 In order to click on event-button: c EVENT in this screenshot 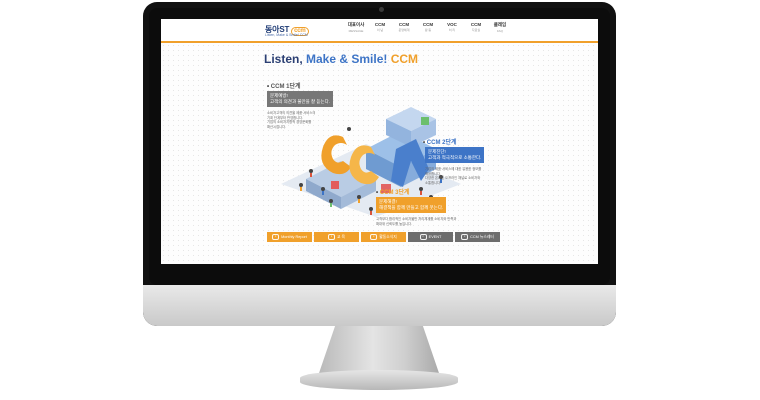, I will do `click(430, 237)`.